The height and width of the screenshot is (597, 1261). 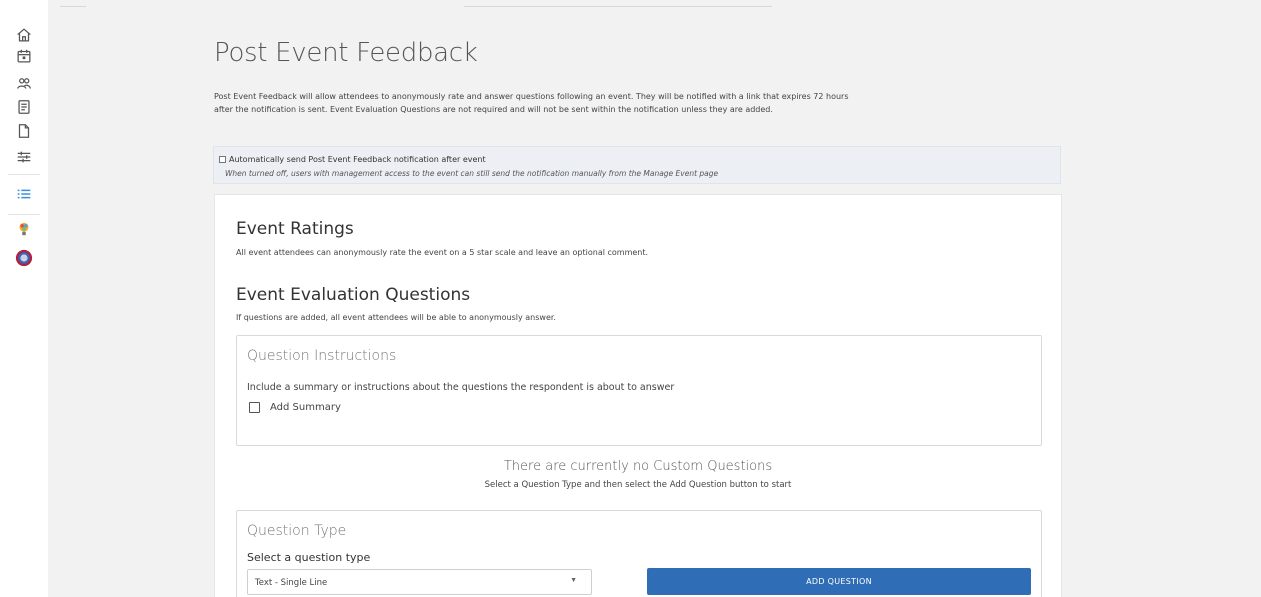 I want to click on add-summary-row: Add Summary, so click(x=295, y=407).